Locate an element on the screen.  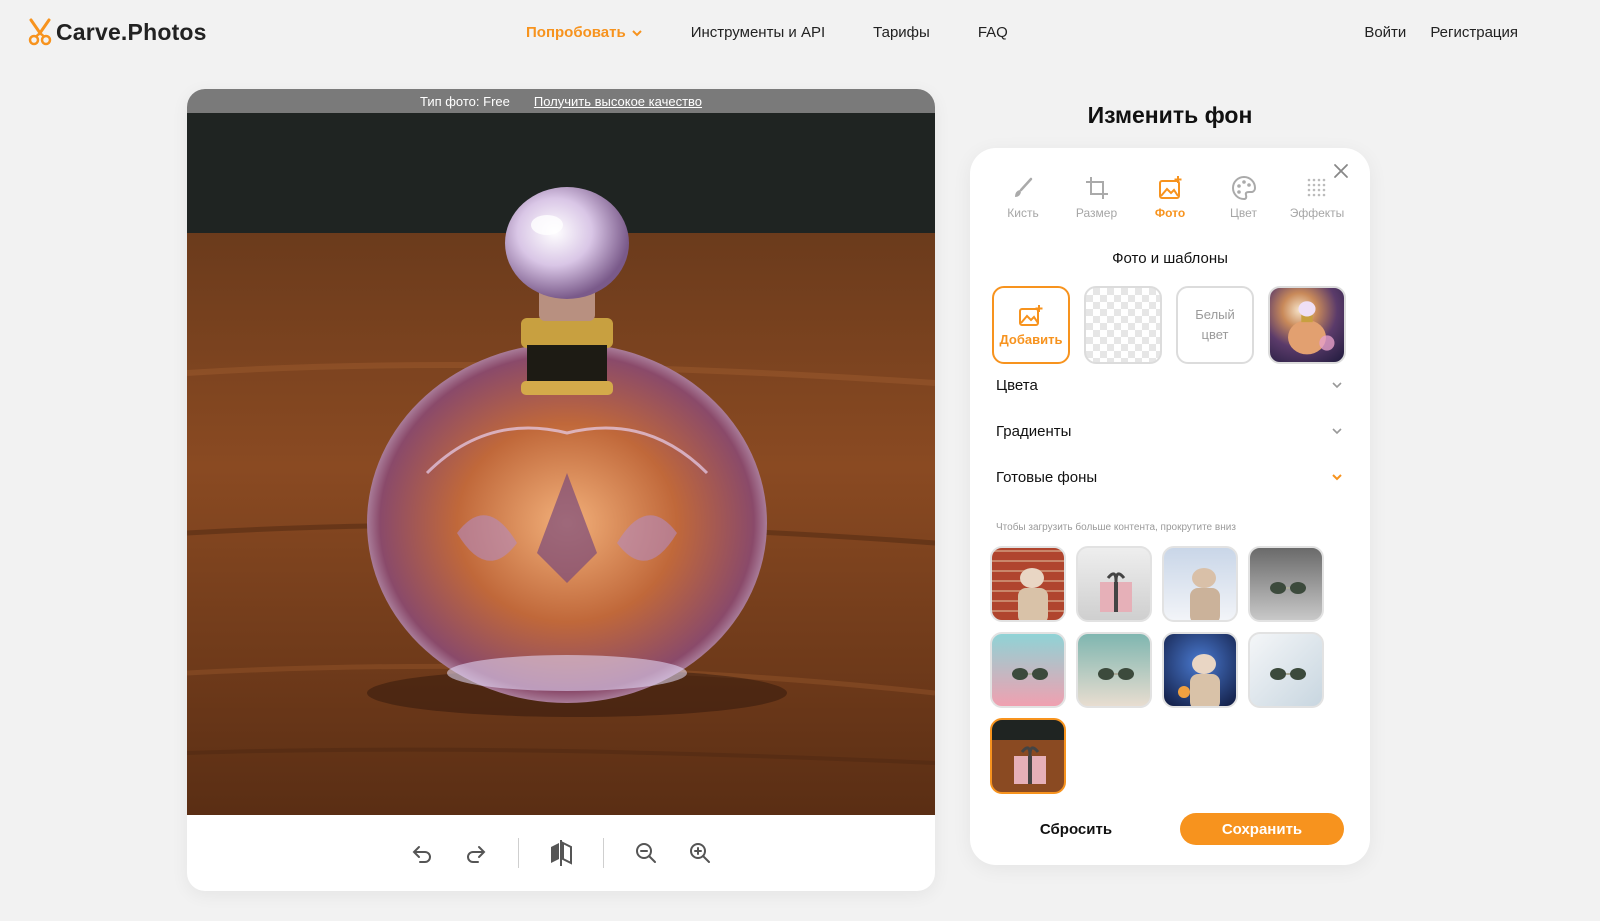
brush-icon is located at coordinates (1024, 187).